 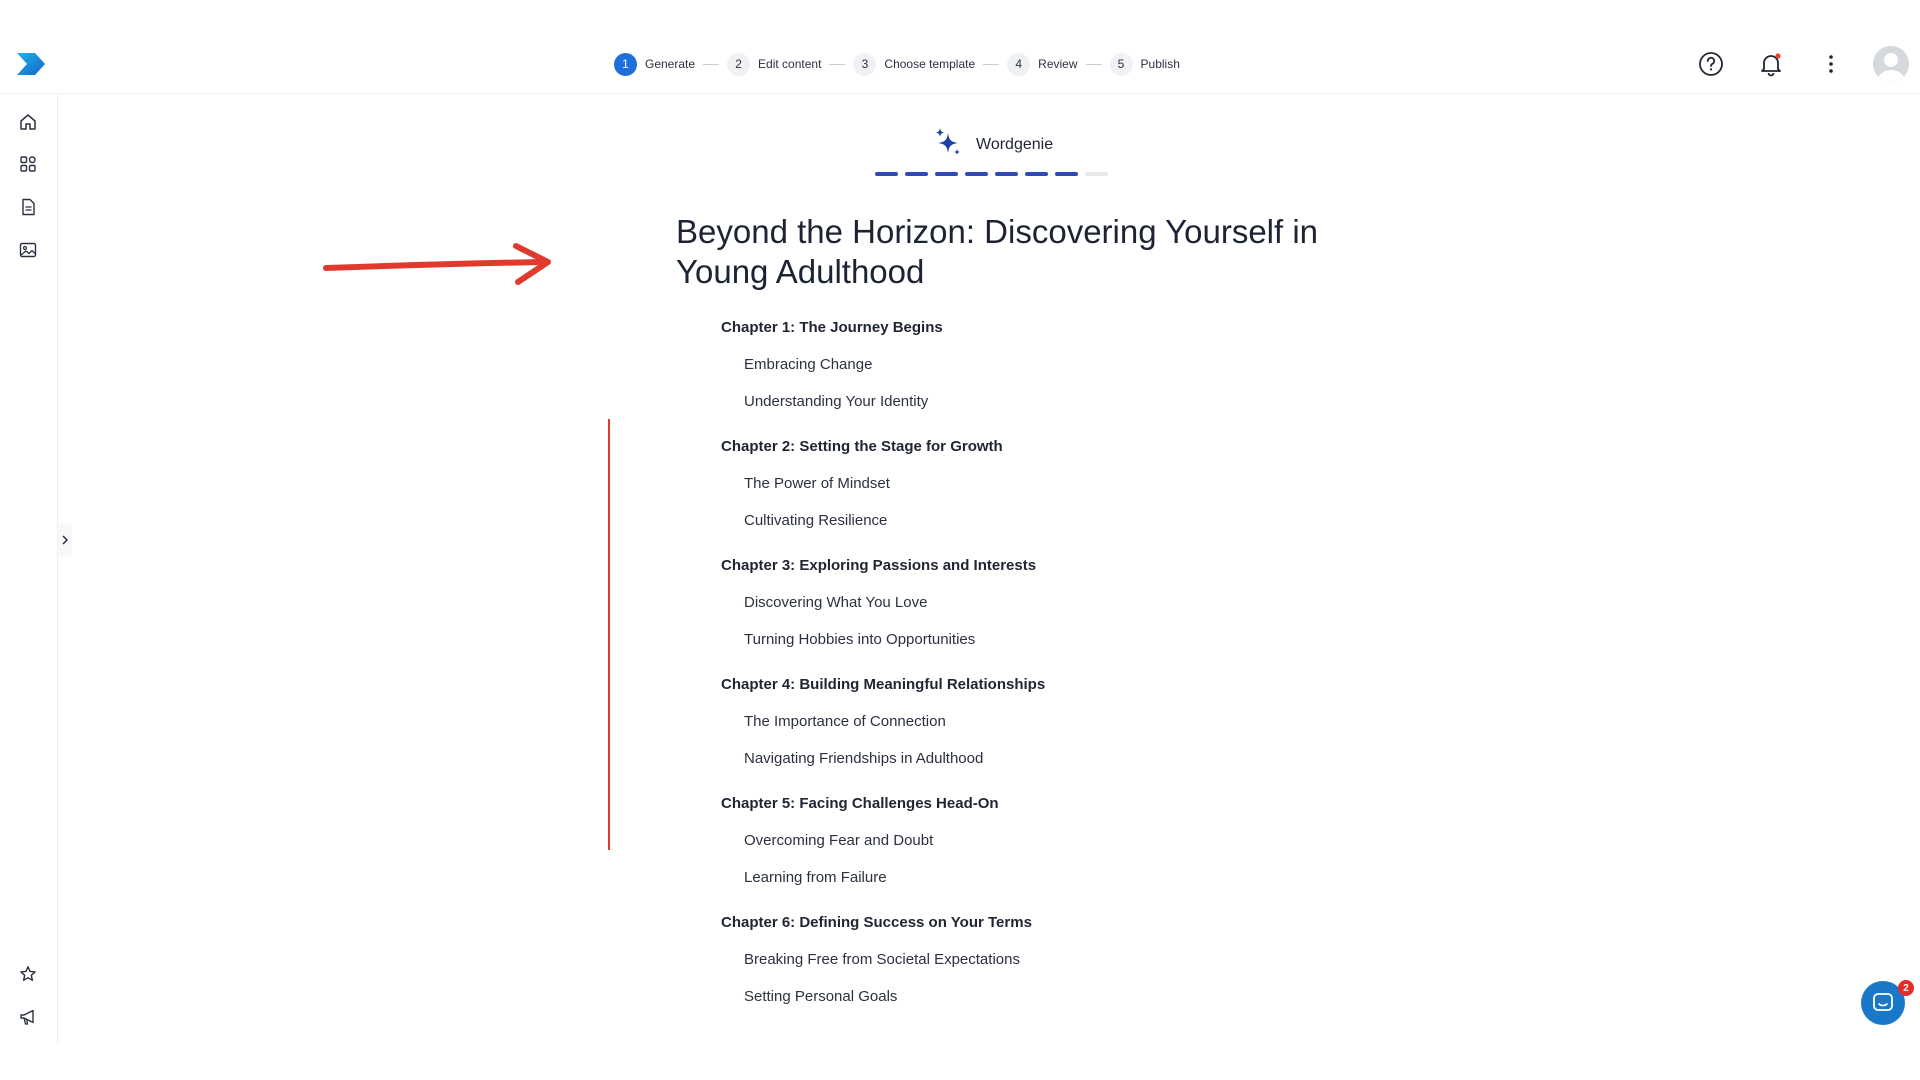 I want to click on step-label: Publish, so click(x=1160, y=64).